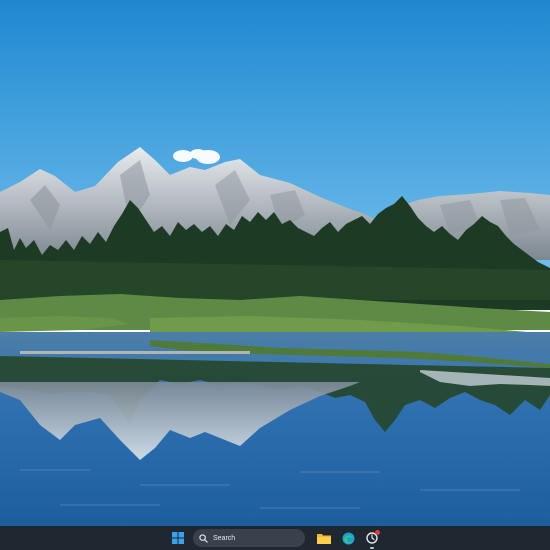 The width and height of the screenshot is (550, 550). I want to click on folder-icon, so click(324, 539).